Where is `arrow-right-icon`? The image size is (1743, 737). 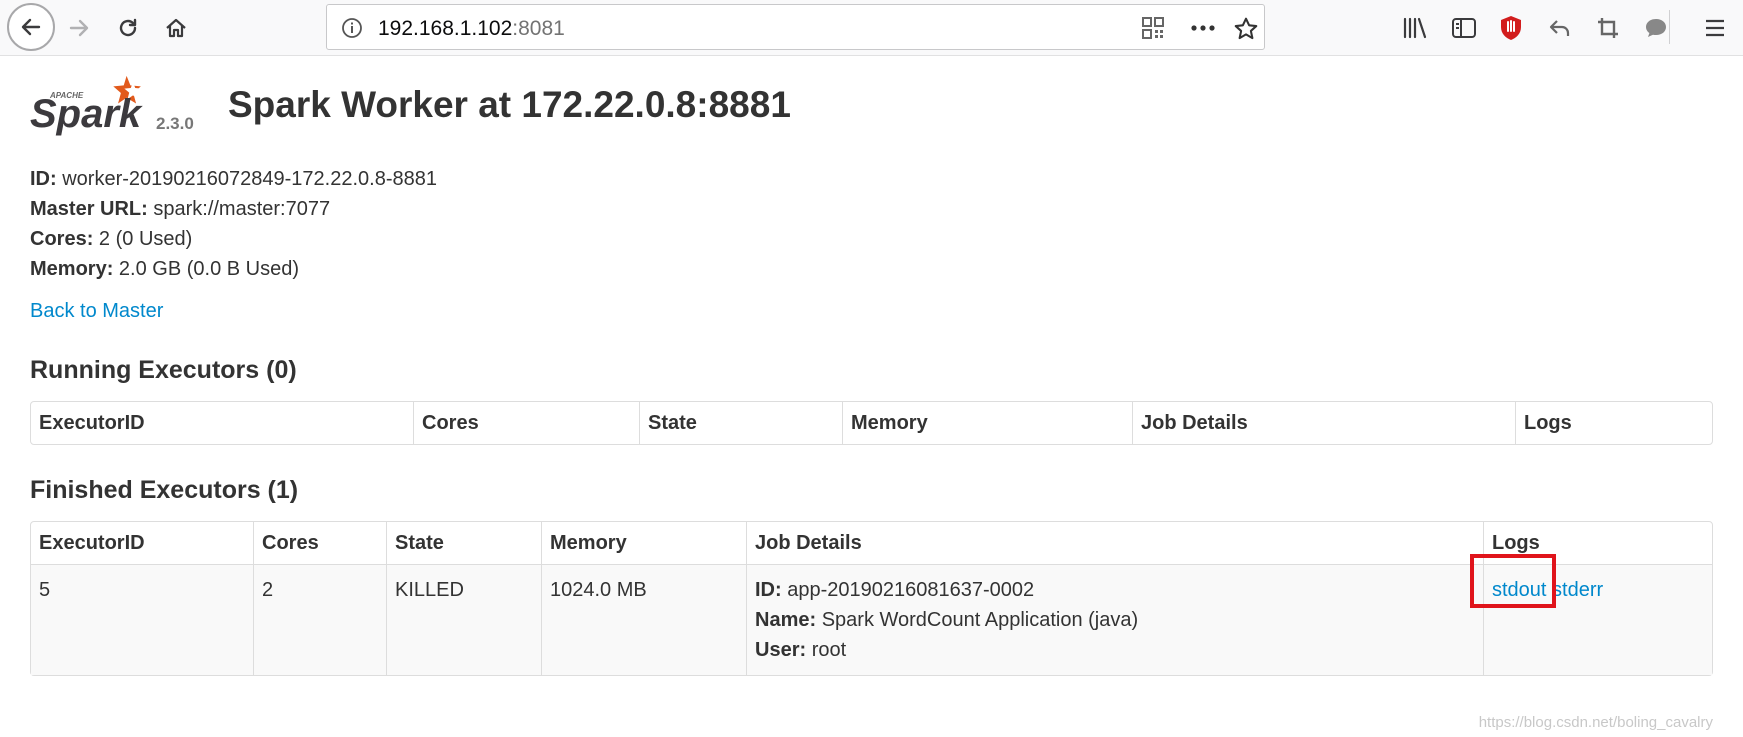
arrow-right-icon is located at coordinates (79, 28).